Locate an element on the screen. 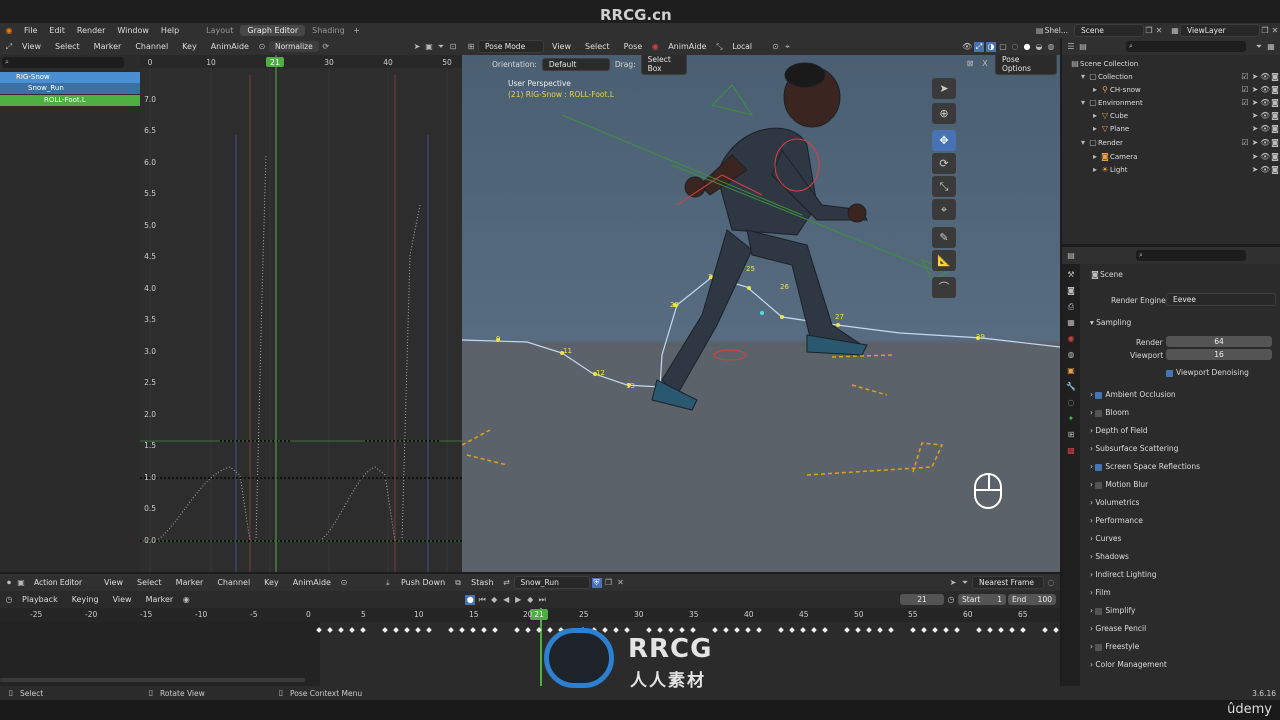 This screenshot has height=720, width=1280. transform-orientation-selector: Local is located at coordinates (747, 46).